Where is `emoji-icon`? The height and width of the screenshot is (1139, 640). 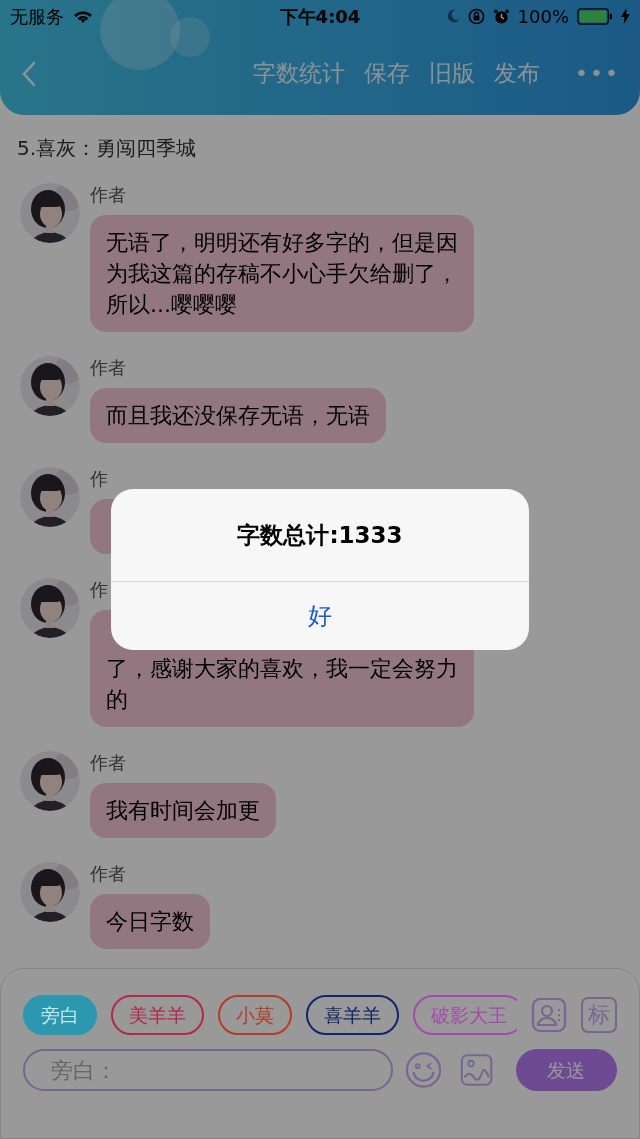 emoji-icon is located at coordinates (424, 1070).